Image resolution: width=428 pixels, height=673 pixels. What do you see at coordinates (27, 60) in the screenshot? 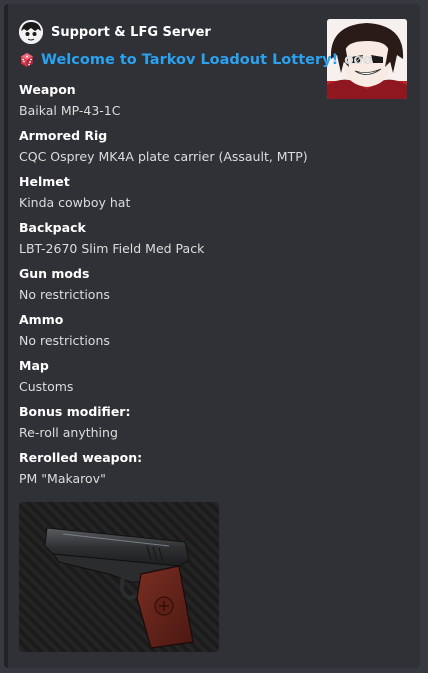
I see `dice-icon` at bounding box center [27, 60].